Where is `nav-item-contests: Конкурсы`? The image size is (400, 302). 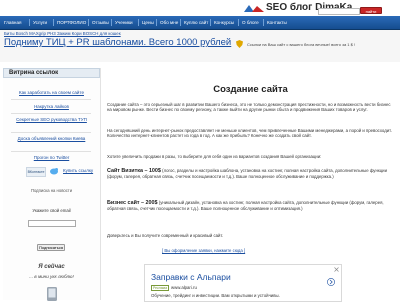 nav-item-contests: Конкурсы is located at coordinates (224, 22).